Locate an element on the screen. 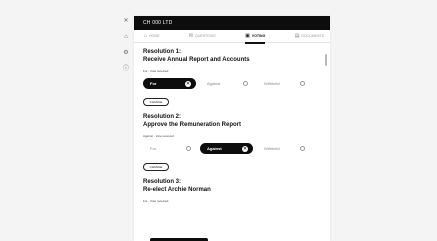 The image size is (437, 241). tab-documents: ▤ DOCUMENTS is located at coordinates (309, 36).